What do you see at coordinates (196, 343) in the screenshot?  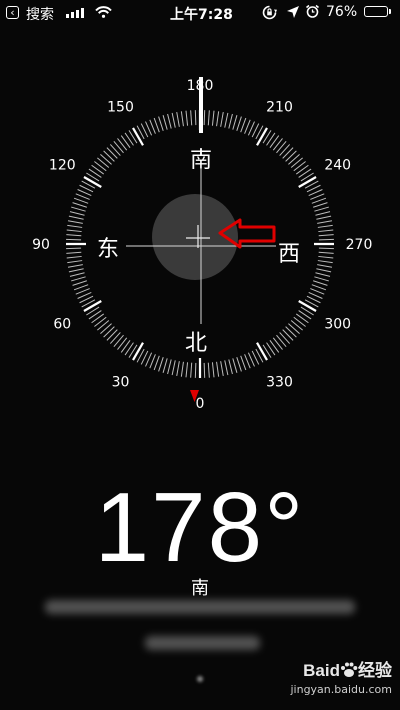 I see `cardinal-north: 北` at bounding box center [196, 343].